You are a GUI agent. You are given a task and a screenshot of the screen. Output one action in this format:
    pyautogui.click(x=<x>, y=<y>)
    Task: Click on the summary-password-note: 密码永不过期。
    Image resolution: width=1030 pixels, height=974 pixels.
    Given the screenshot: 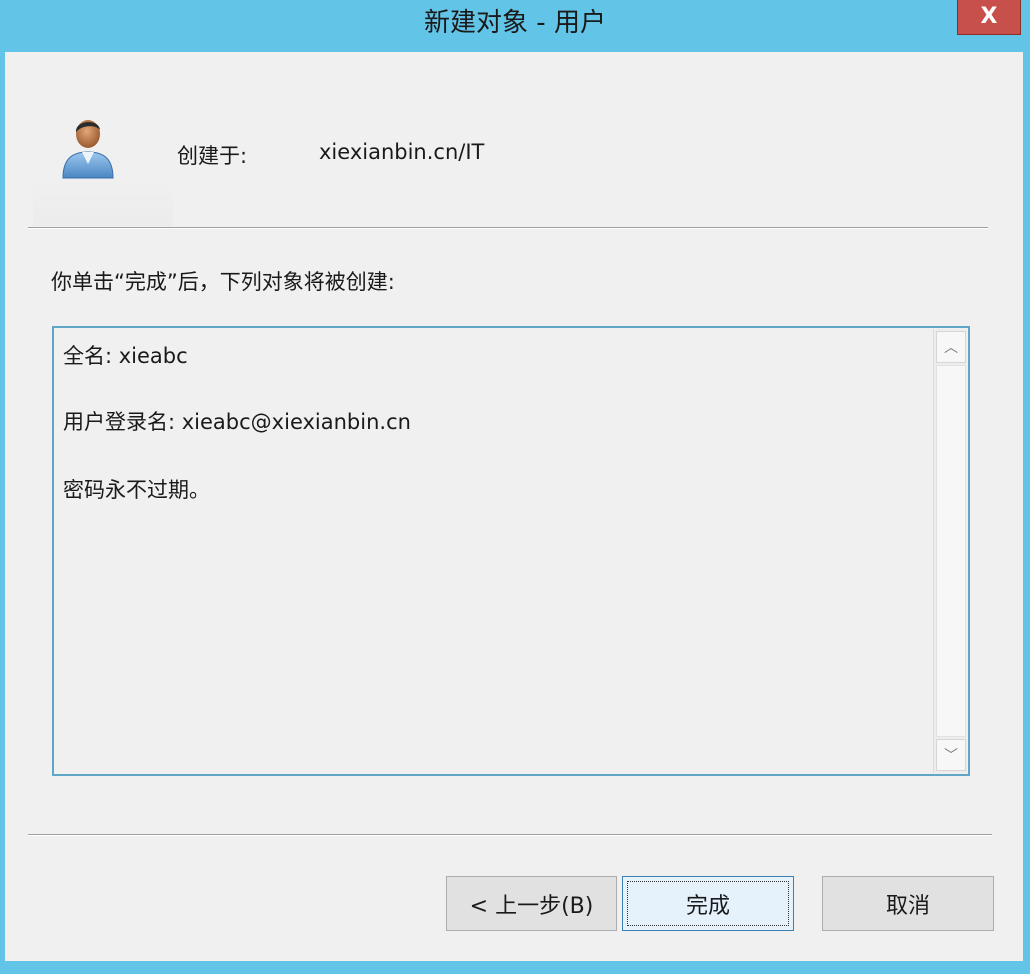 What is the action you would take?
    pyautogui.click(x=136, y=490)
    